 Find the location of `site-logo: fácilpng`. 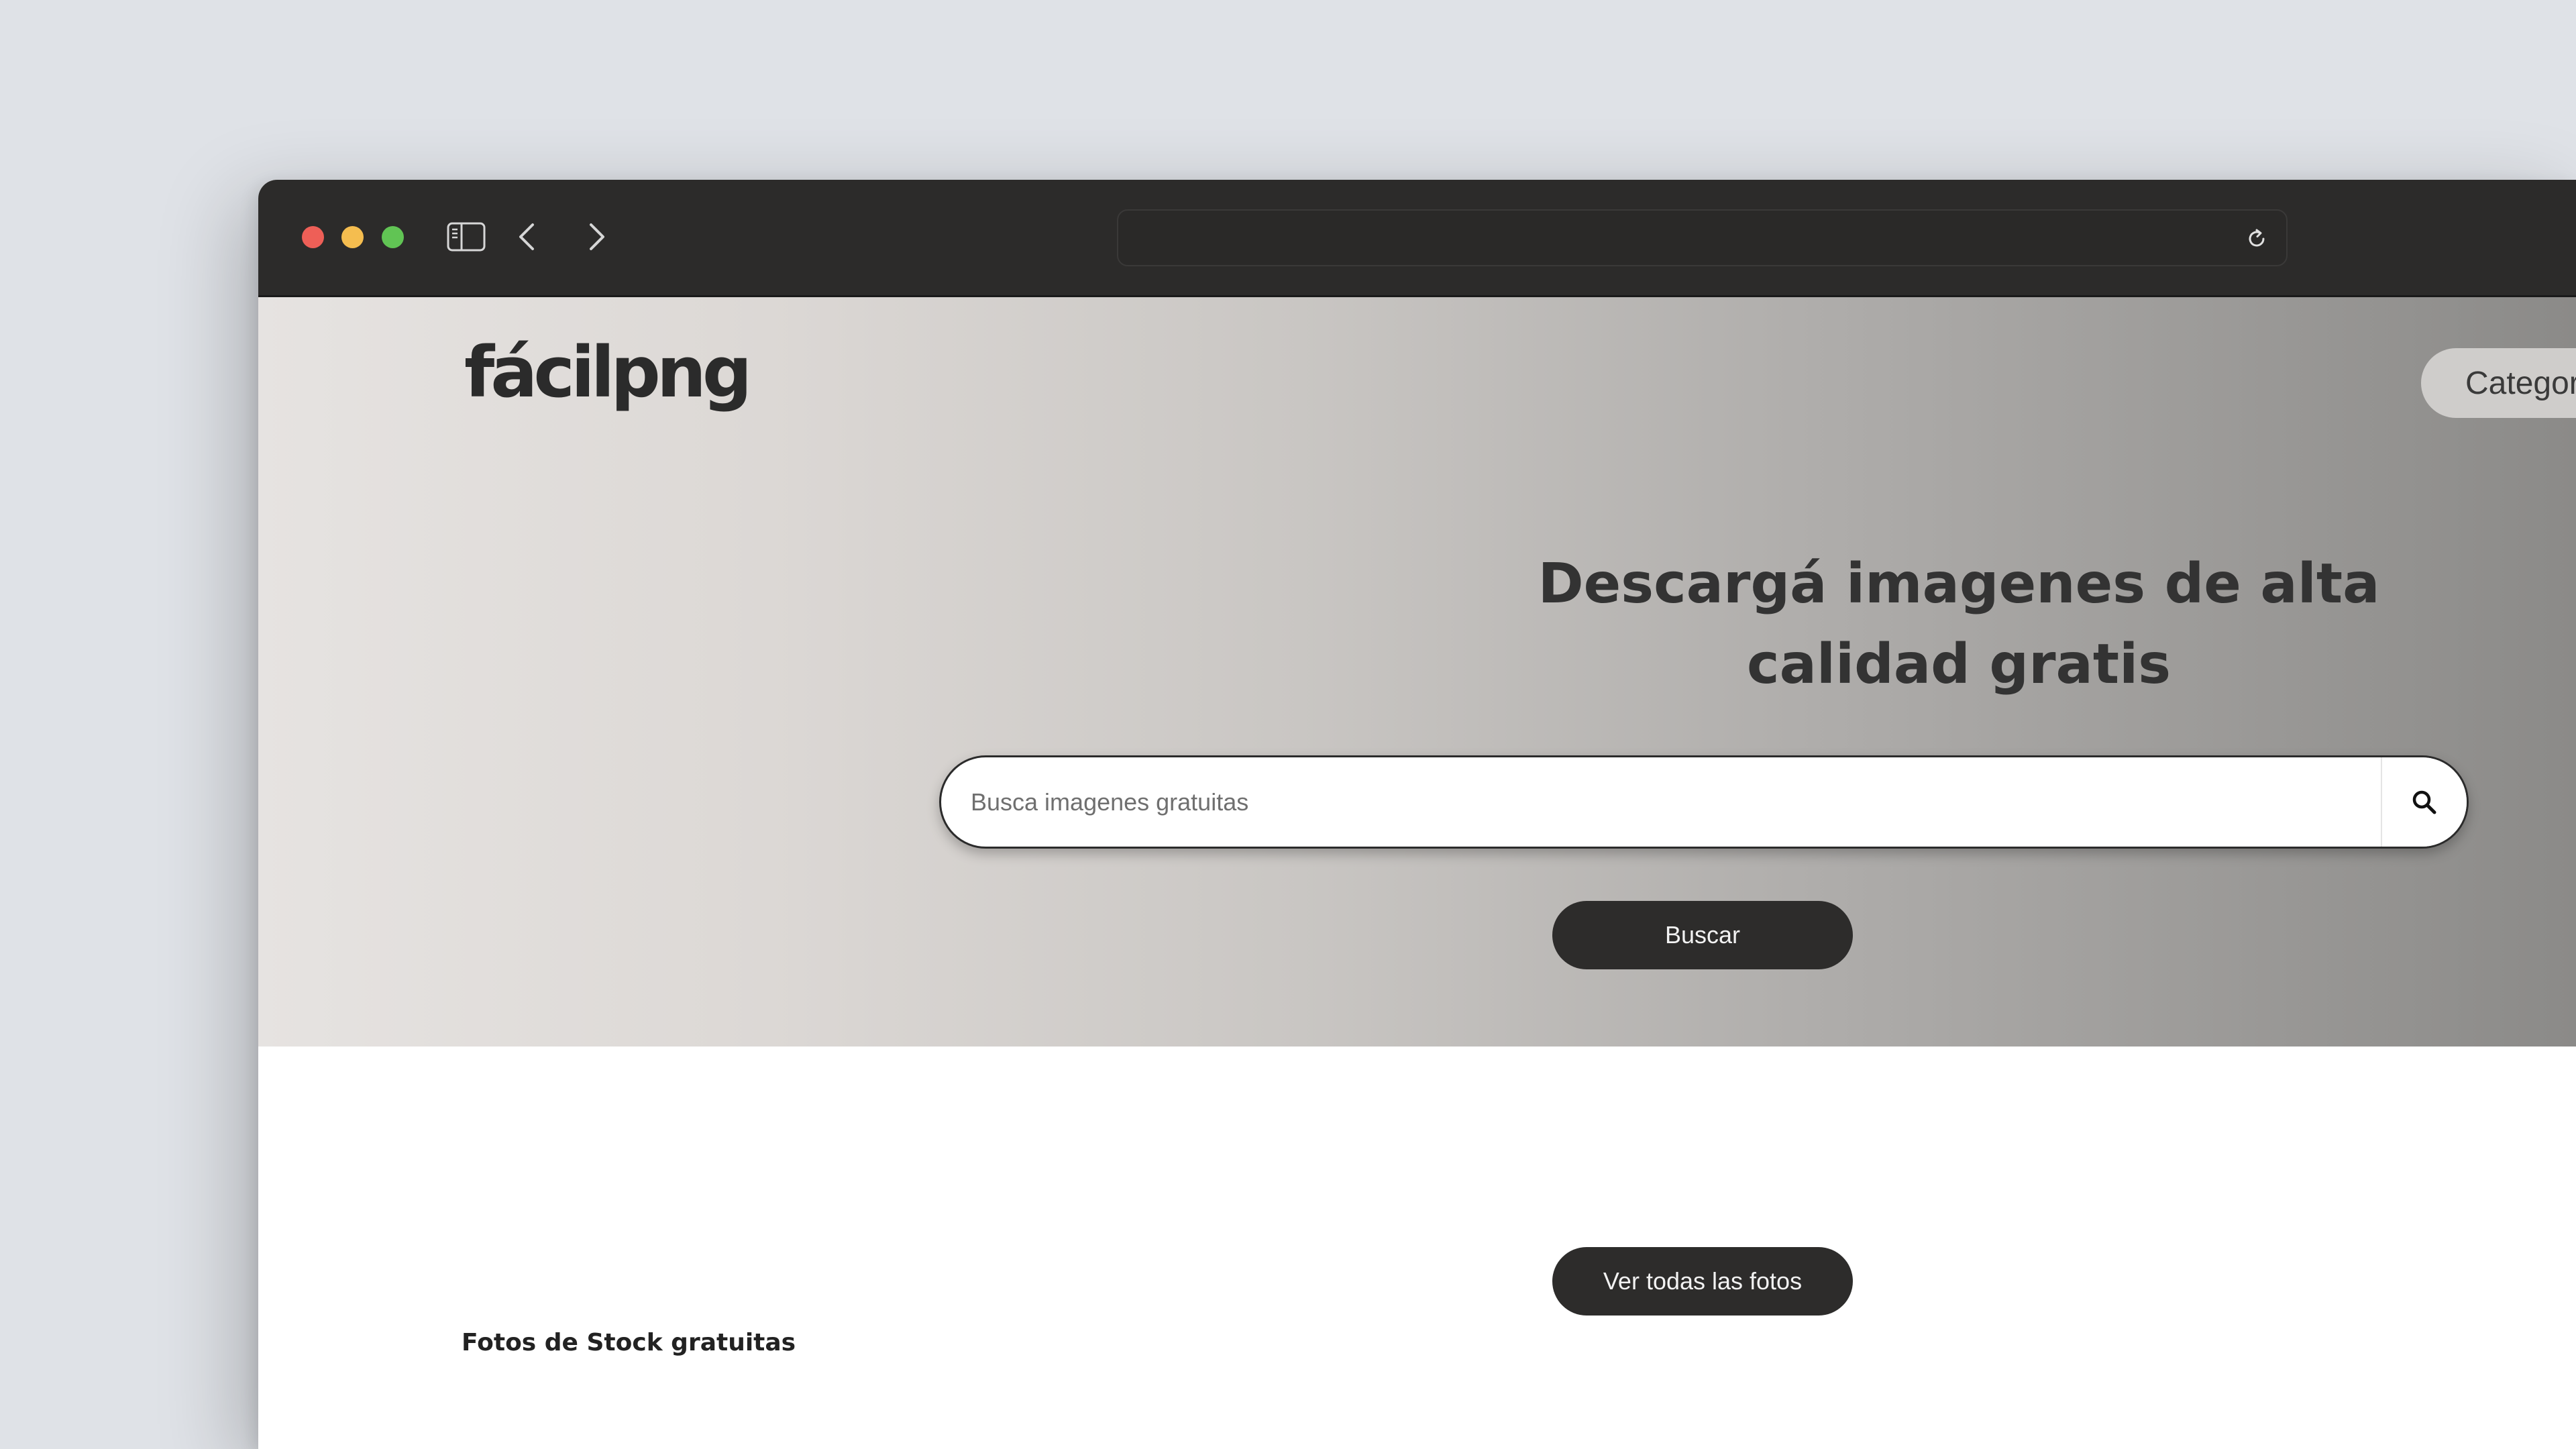

site-logo: fácilpng is located at coordinates (608, 372).